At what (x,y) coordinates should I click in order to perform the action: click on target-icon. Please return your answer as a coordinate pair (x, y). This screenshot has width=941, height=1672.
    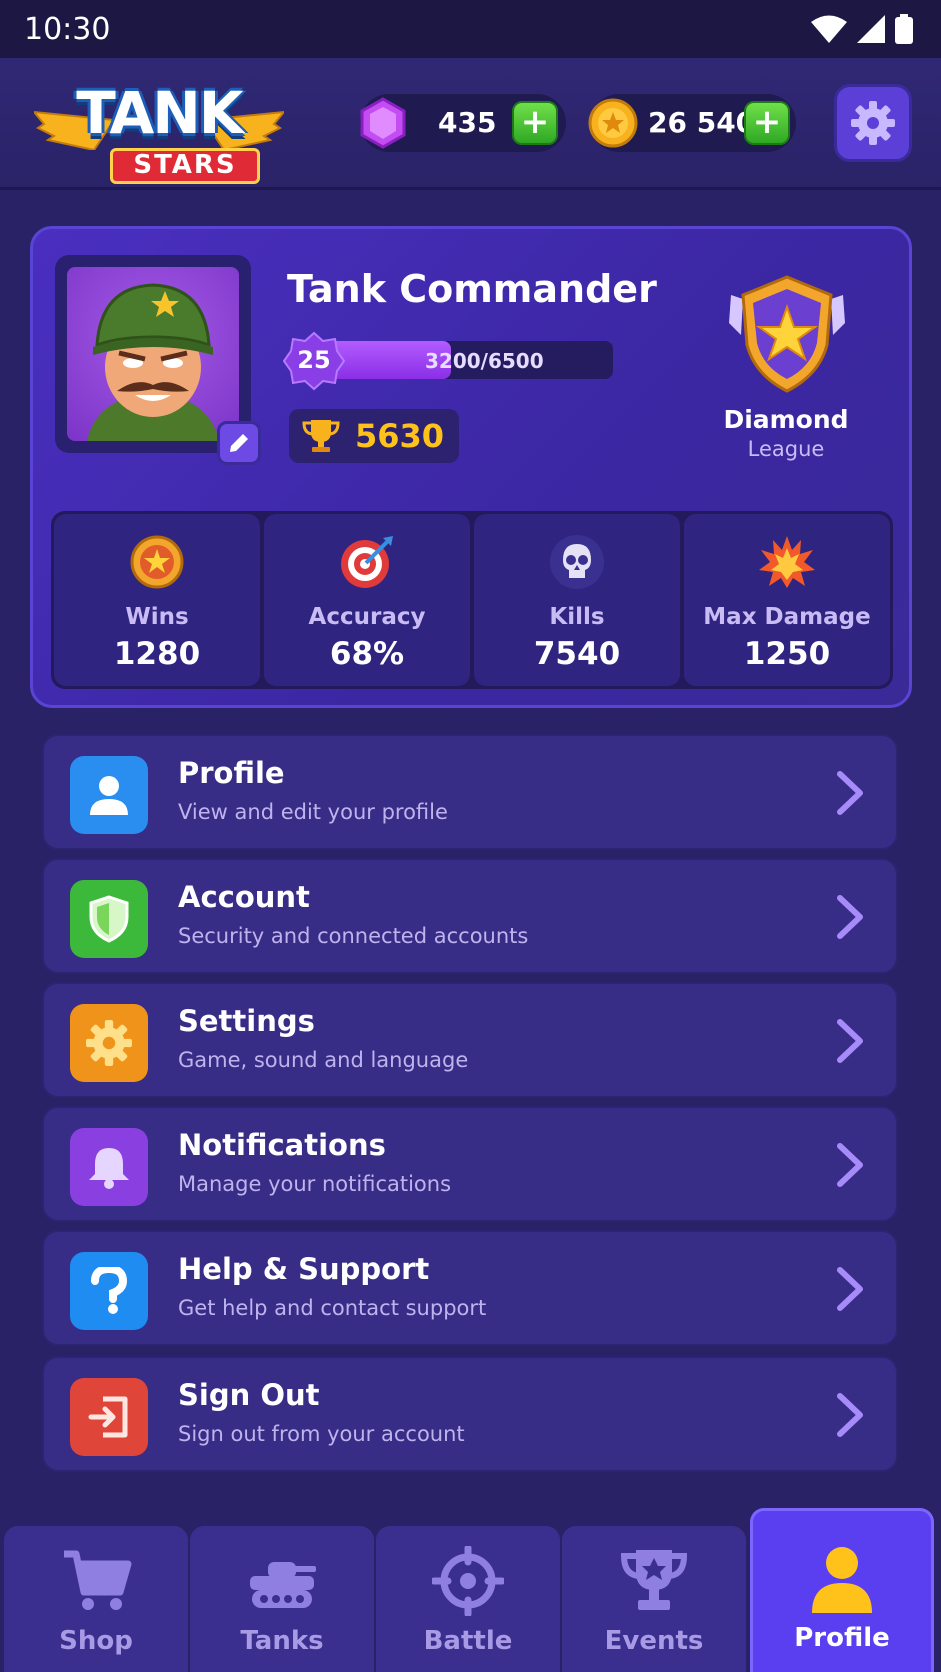
    Looking at the image, I should click on (367, 562).